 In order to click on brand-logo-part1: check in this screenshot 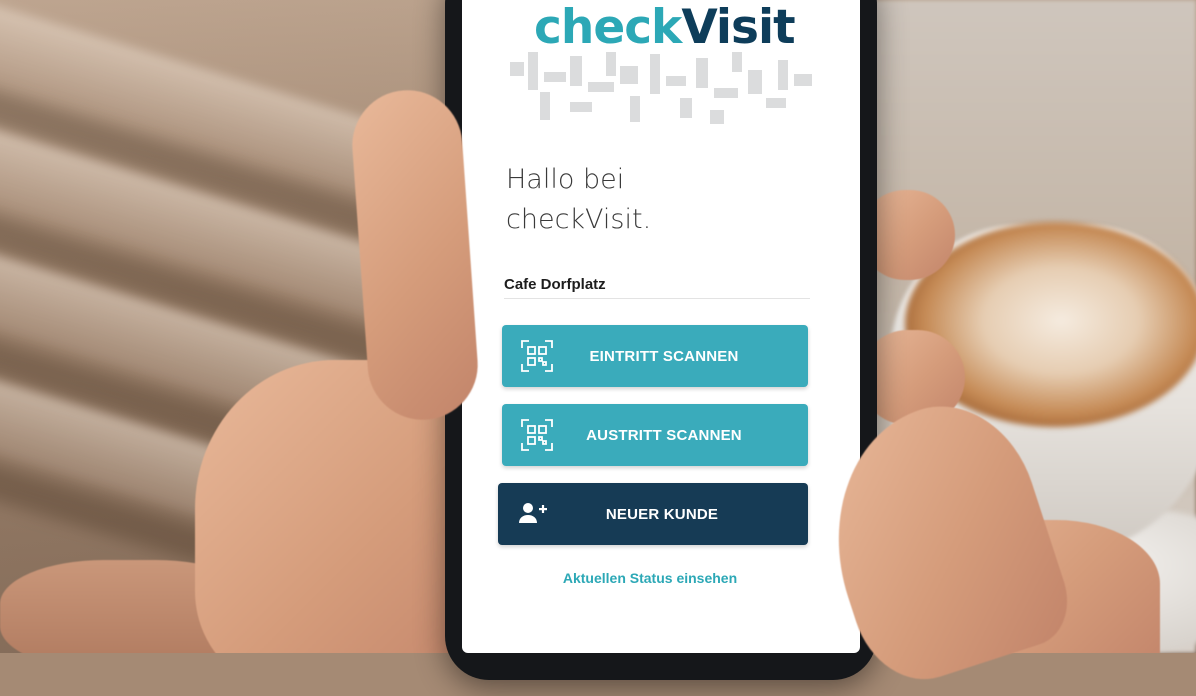, I will do `click(608, 27)`.